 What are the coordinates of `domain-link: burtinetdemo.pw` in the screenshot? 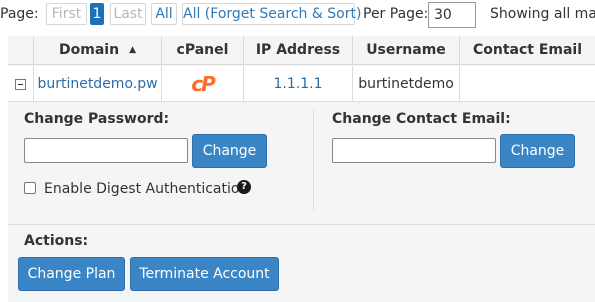 It's located at (98, 84).